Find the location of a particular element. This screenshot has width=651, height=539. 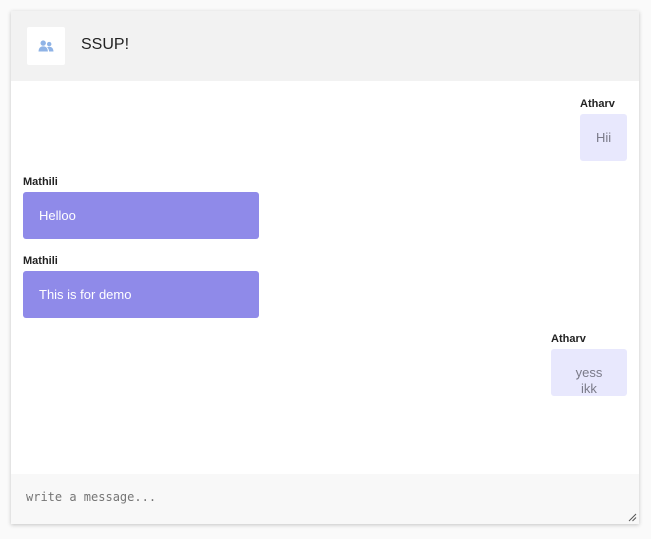

group-avatar is located at coordinates (46, 46).